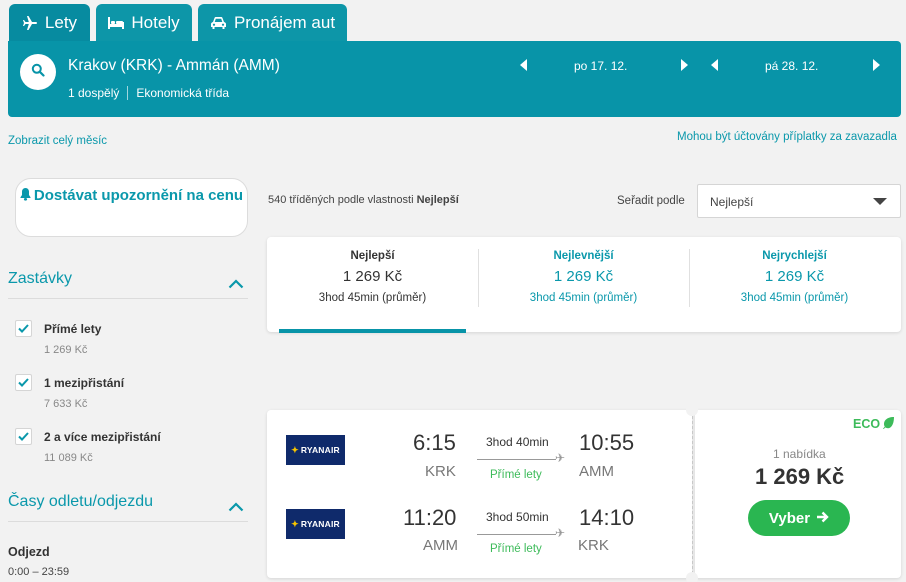 This screenshot has height=582, width=906. I want to click on sort-tab-title: Nejlevnější, so click(583, 256).